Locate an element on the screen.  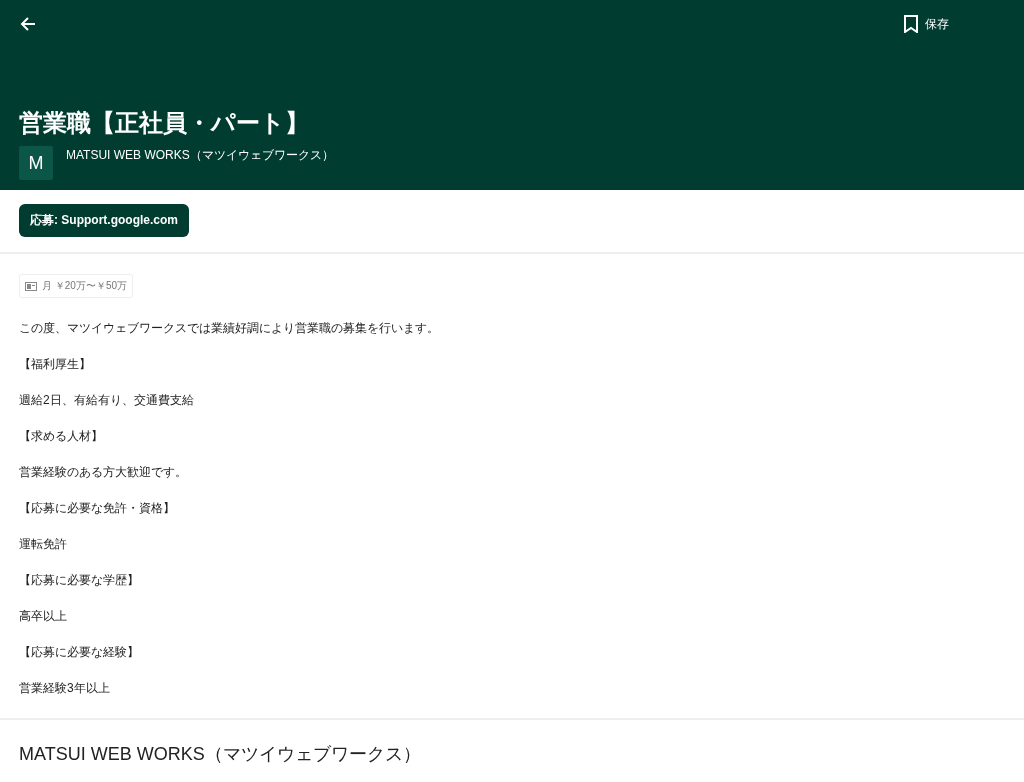
company-avatar: M is located at coordinates (36, 163).